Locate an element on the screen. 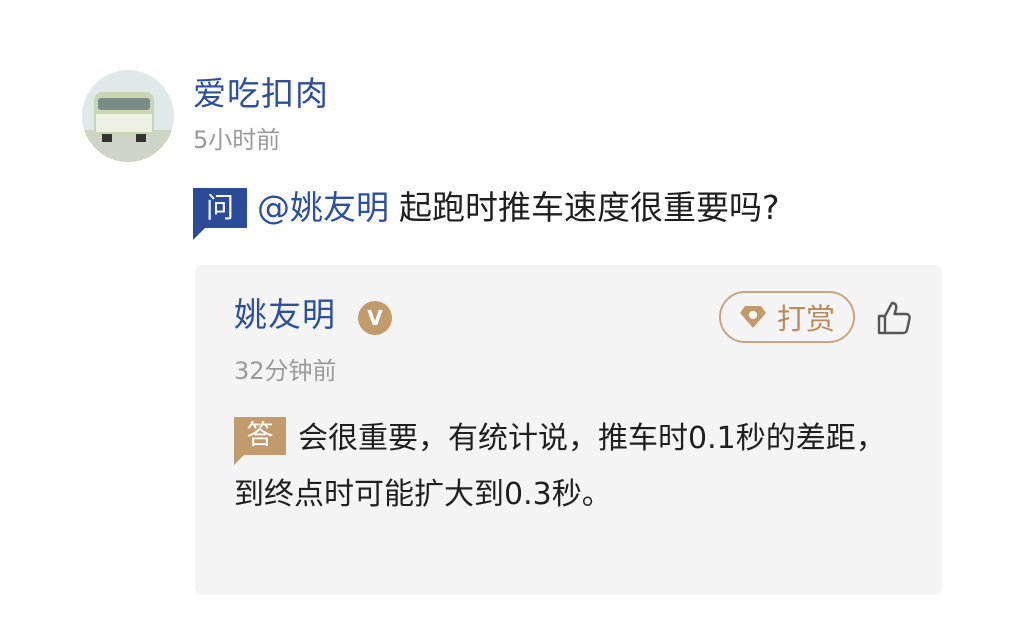 Image resolution: width=1024 pixels, height=637 pixels. answer-timestamp: 32分钟前 is located at coordinates (285, 371).